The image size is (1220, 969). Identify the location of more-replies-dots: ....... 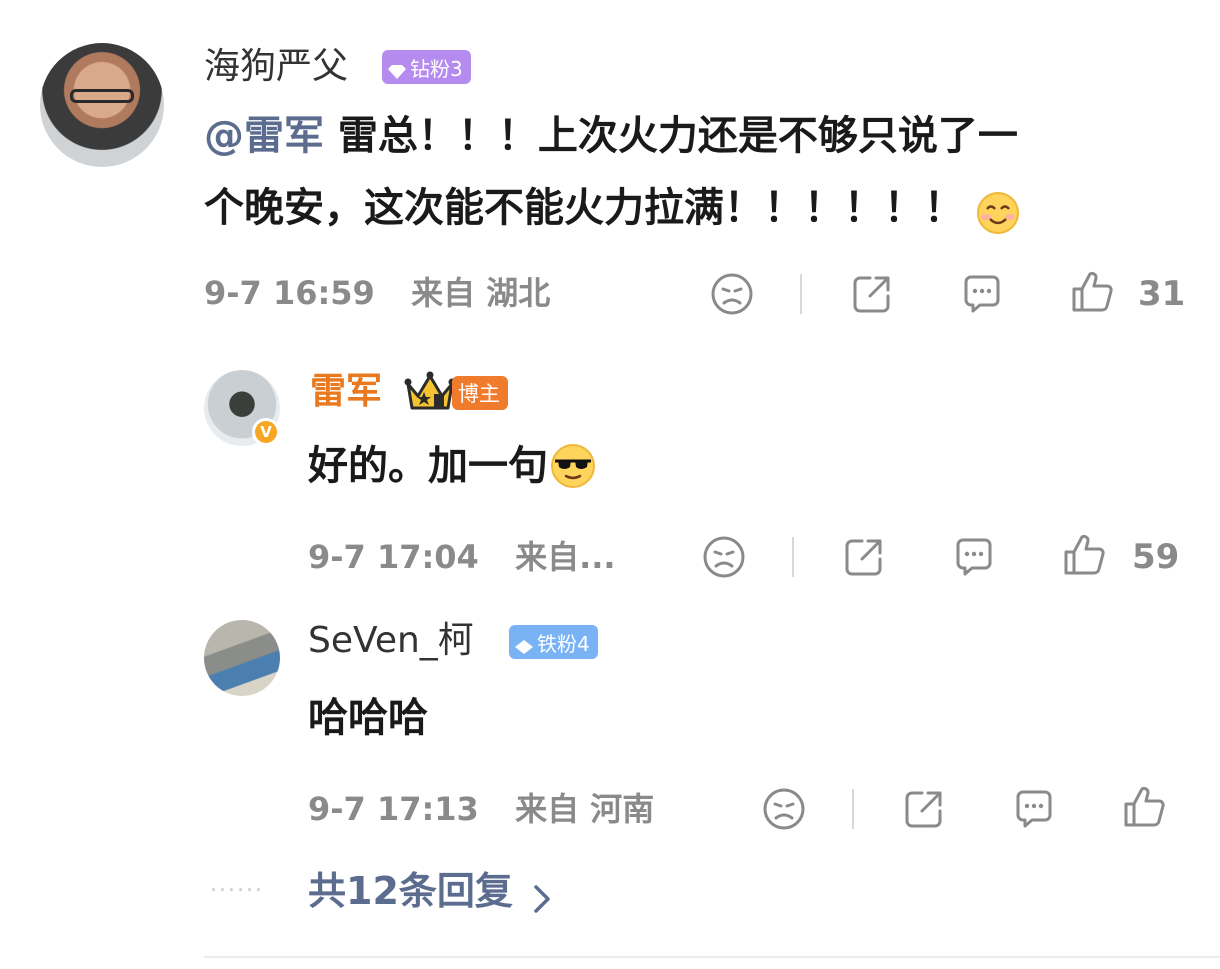
(237, 884).